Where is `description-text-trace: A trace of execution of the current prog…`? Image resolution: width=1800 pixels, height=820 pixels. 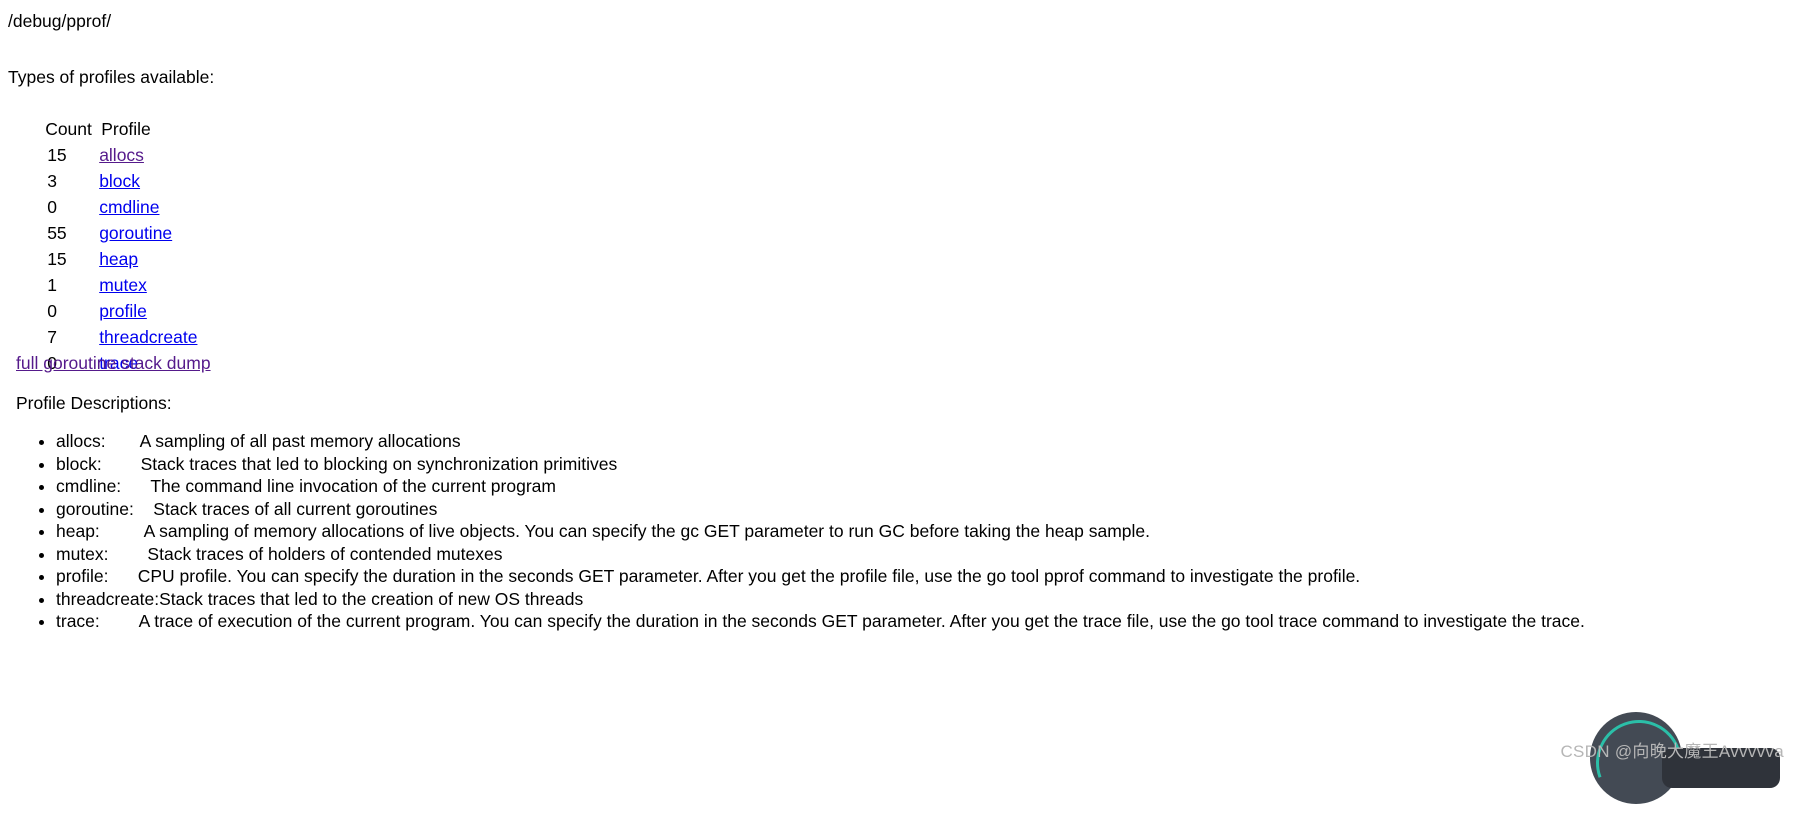 description-text-trace: A trace of execution of the current prog… is located at coordinates (861, 621).